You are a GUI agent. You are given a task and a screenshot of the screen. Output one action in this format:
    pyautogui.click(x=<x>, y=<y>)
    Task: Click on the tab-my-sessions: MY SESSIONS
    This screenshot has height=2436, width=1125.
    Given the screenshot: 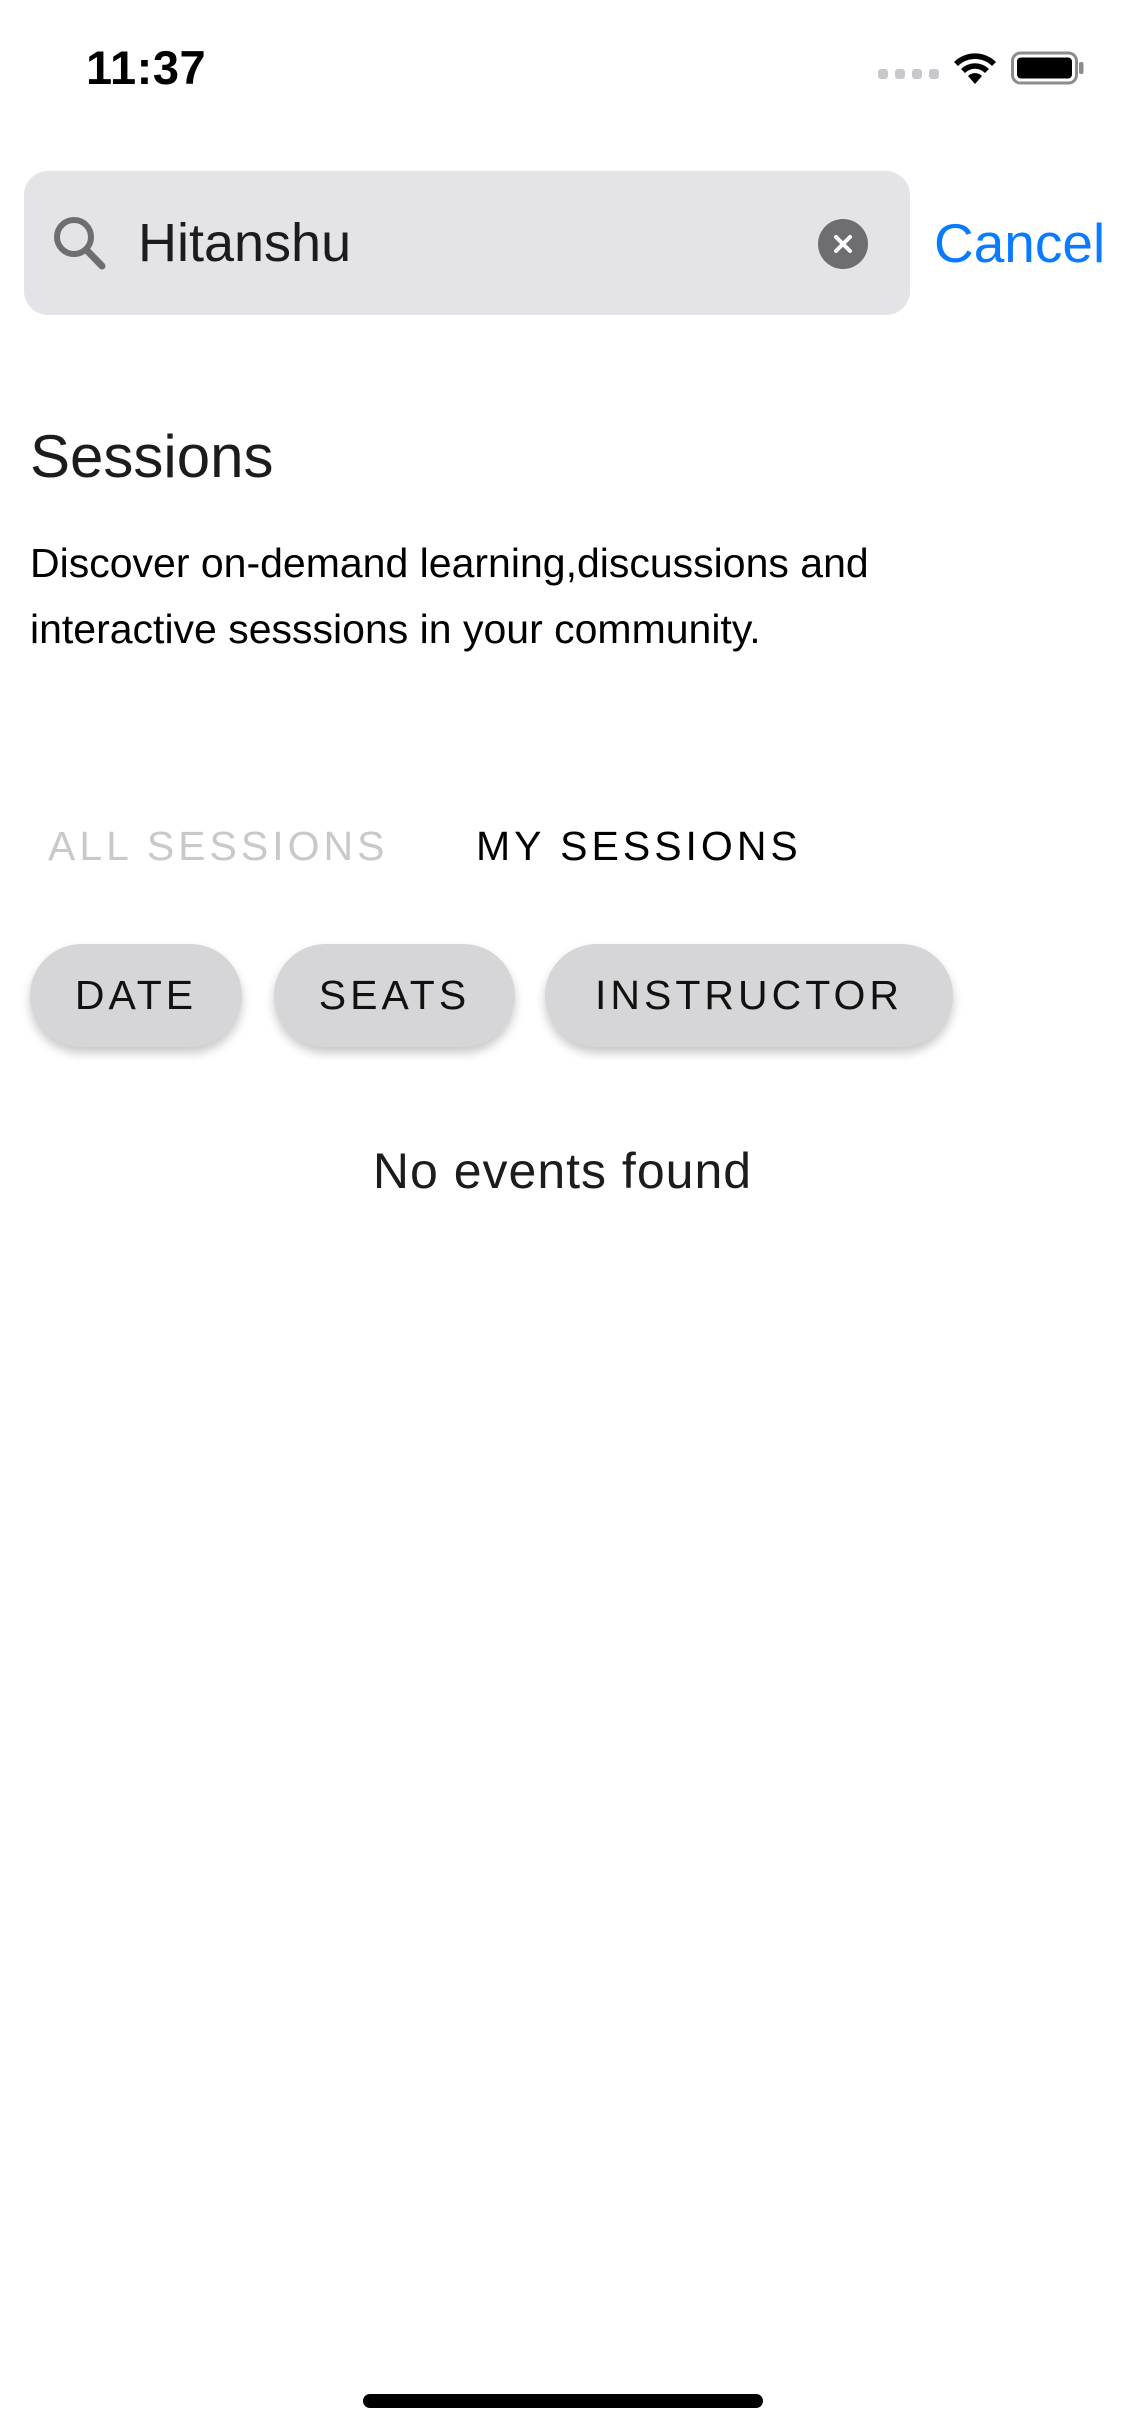 What is the action you would take?
    pyautogui.click(x=639, y=846)
    